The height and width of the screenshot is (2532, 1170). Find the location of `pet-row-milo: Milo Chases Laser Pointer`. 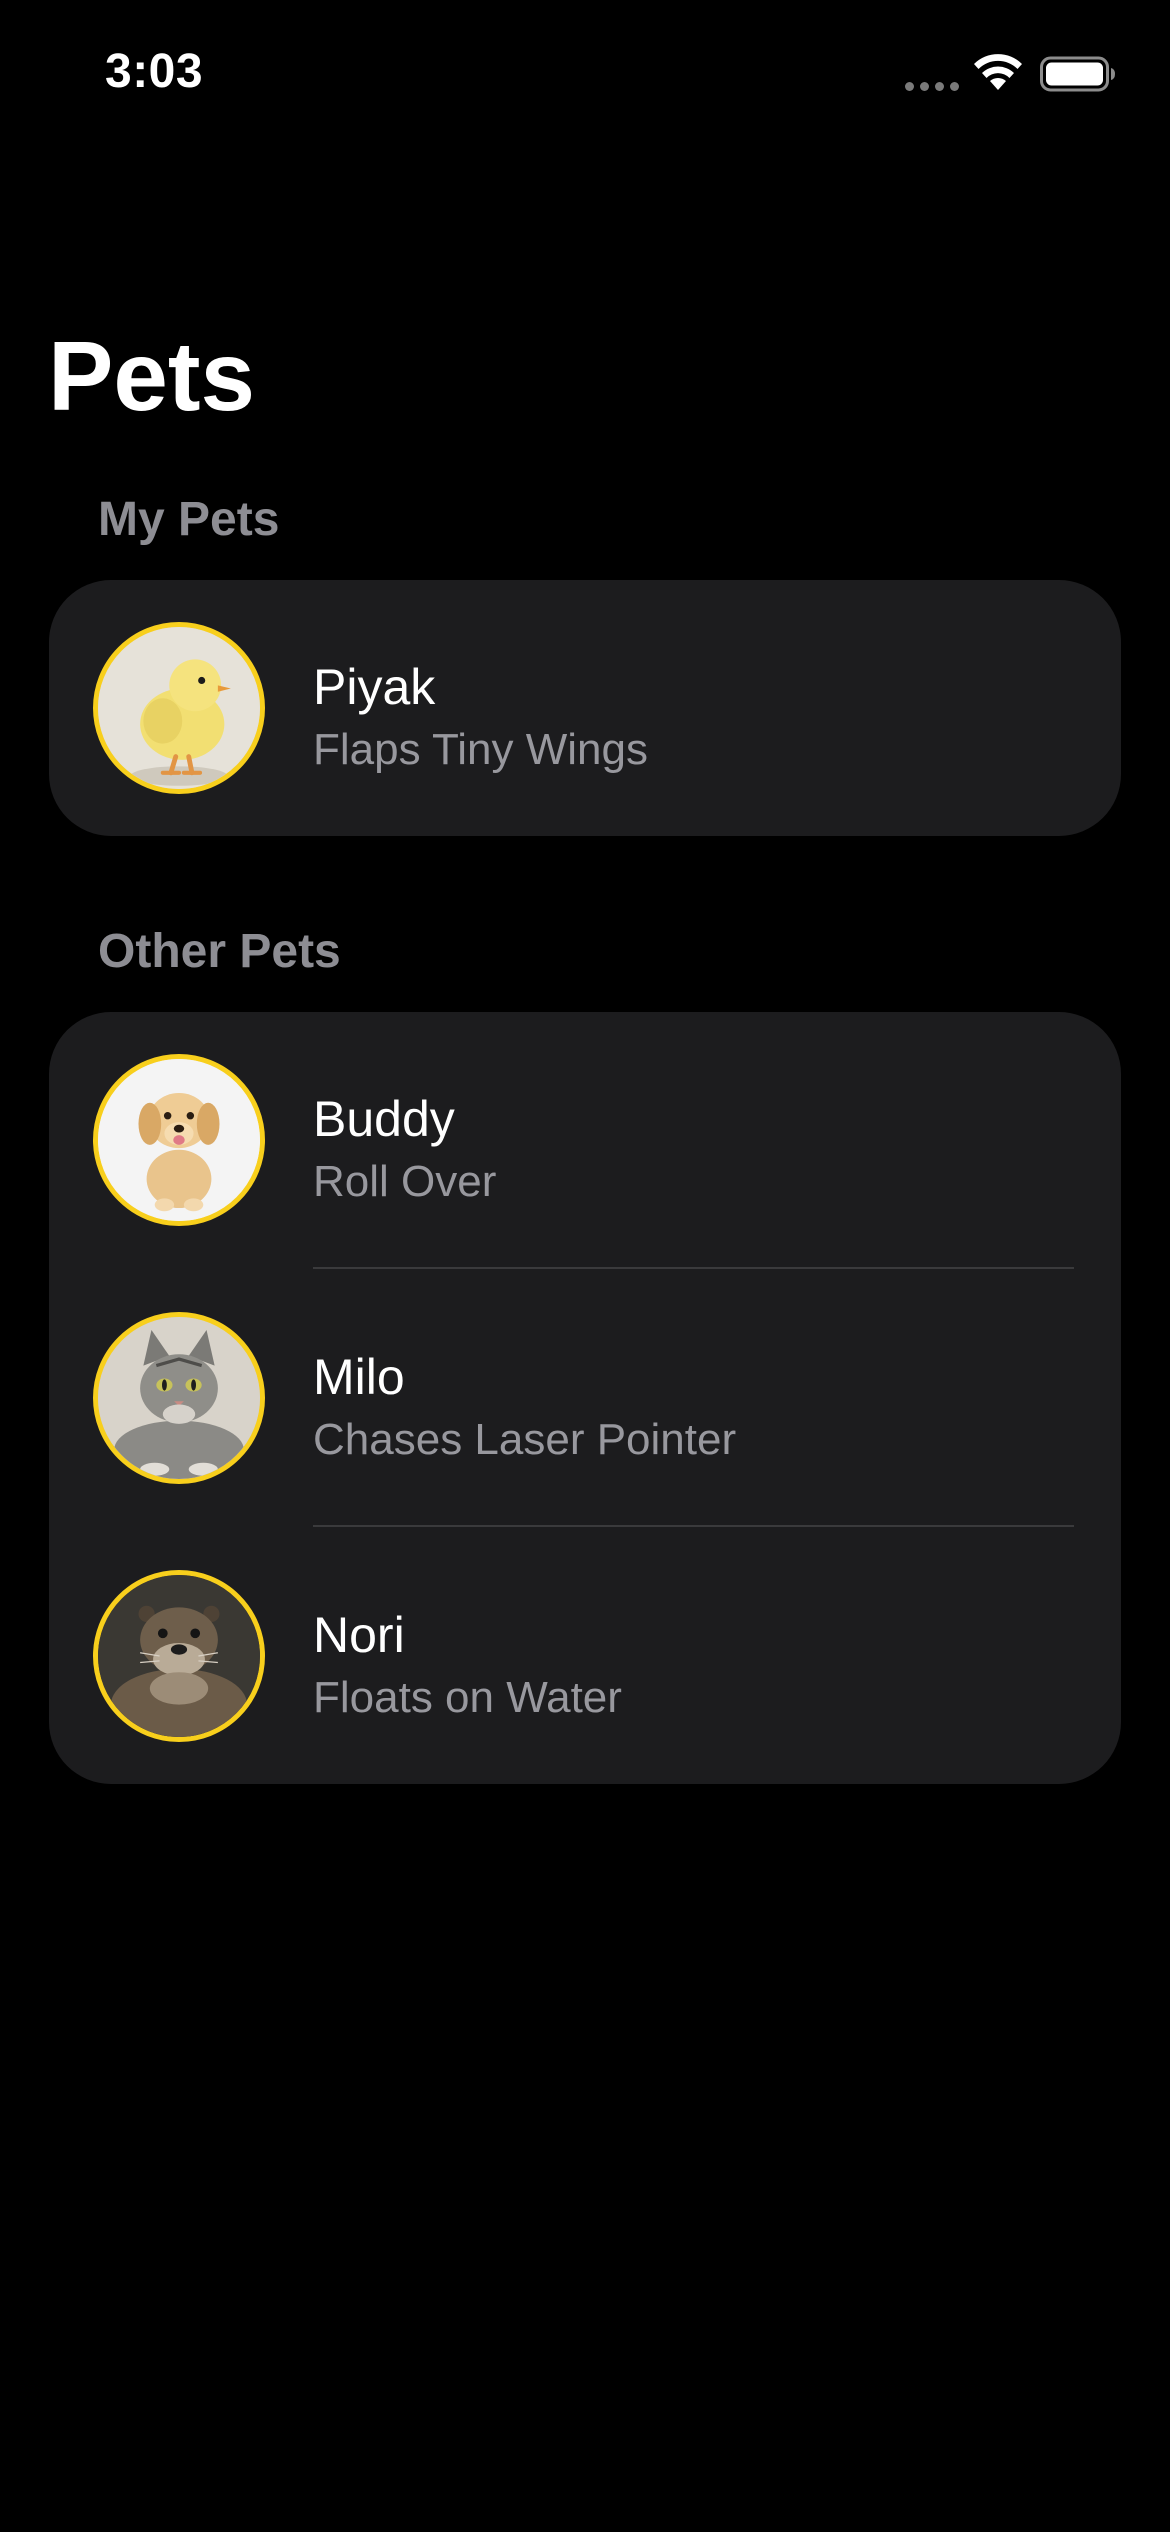

pet-row-milo: Milo Chases Laser Pointer is located at coordinates (585, 1398).